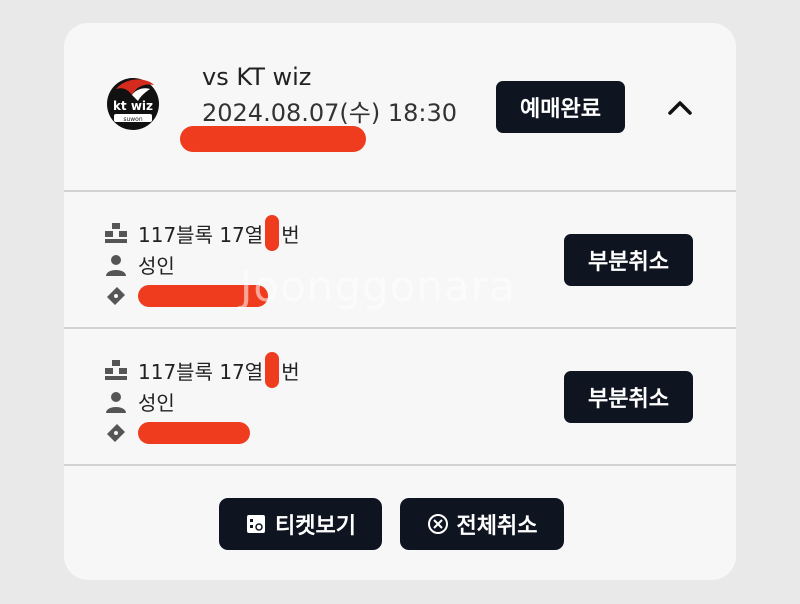  What do you see at coordinates (133, 119) in the screenshot?
I see `logo-subtext: suwon` at bounding box center [133, 119].